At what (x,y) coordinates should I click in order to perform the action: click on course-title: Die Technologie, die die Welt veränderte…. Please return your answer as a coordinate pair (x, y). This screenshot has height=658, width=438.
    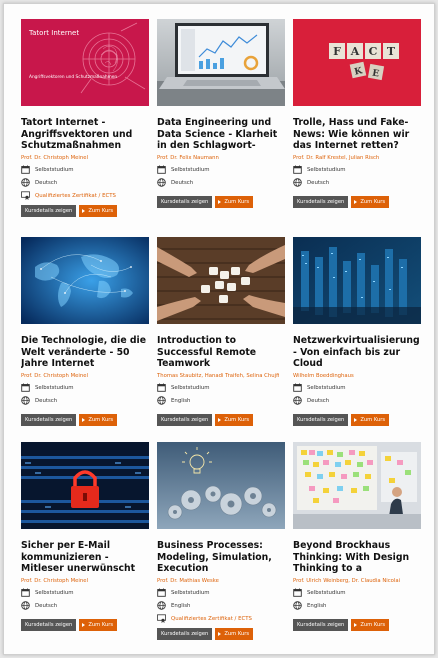
    Looking at the image, I should click on (85, 352).